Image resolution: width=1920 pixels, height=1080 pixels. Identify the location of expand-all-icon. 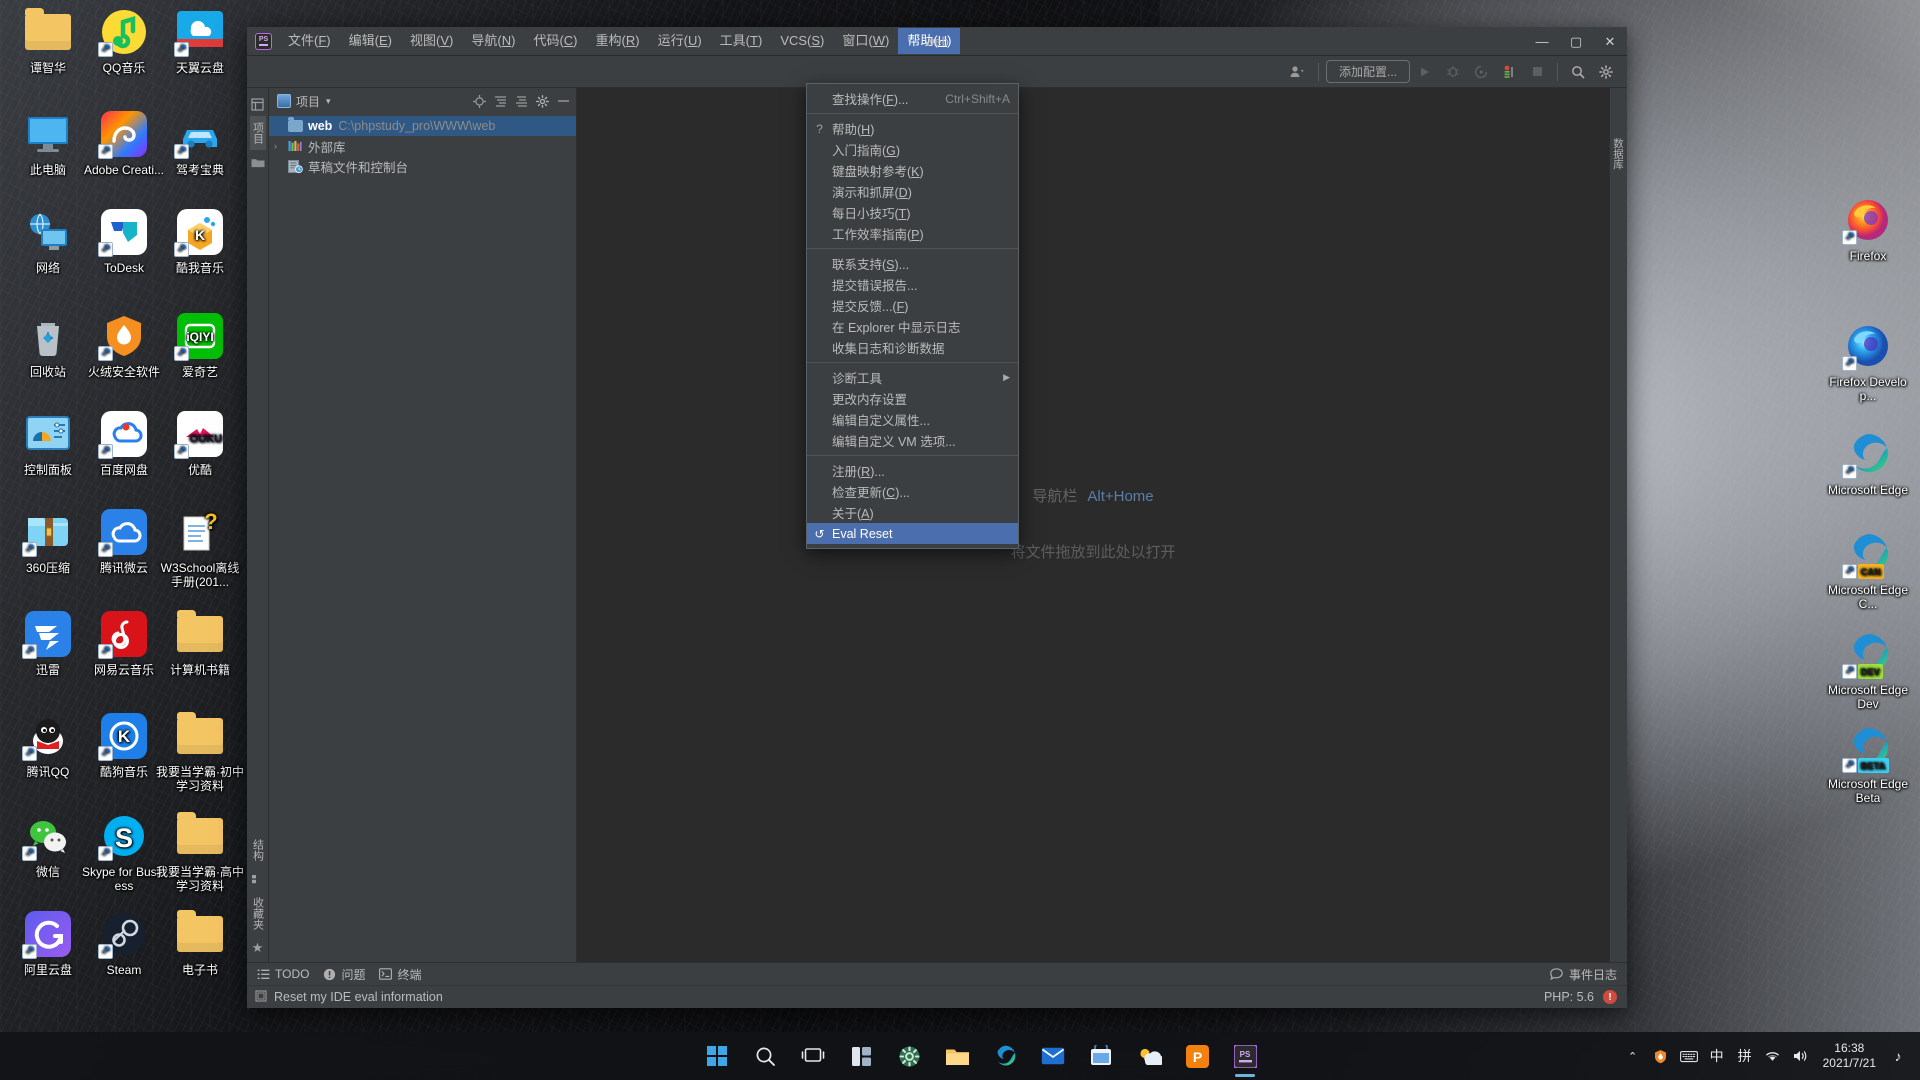
(521, 101).